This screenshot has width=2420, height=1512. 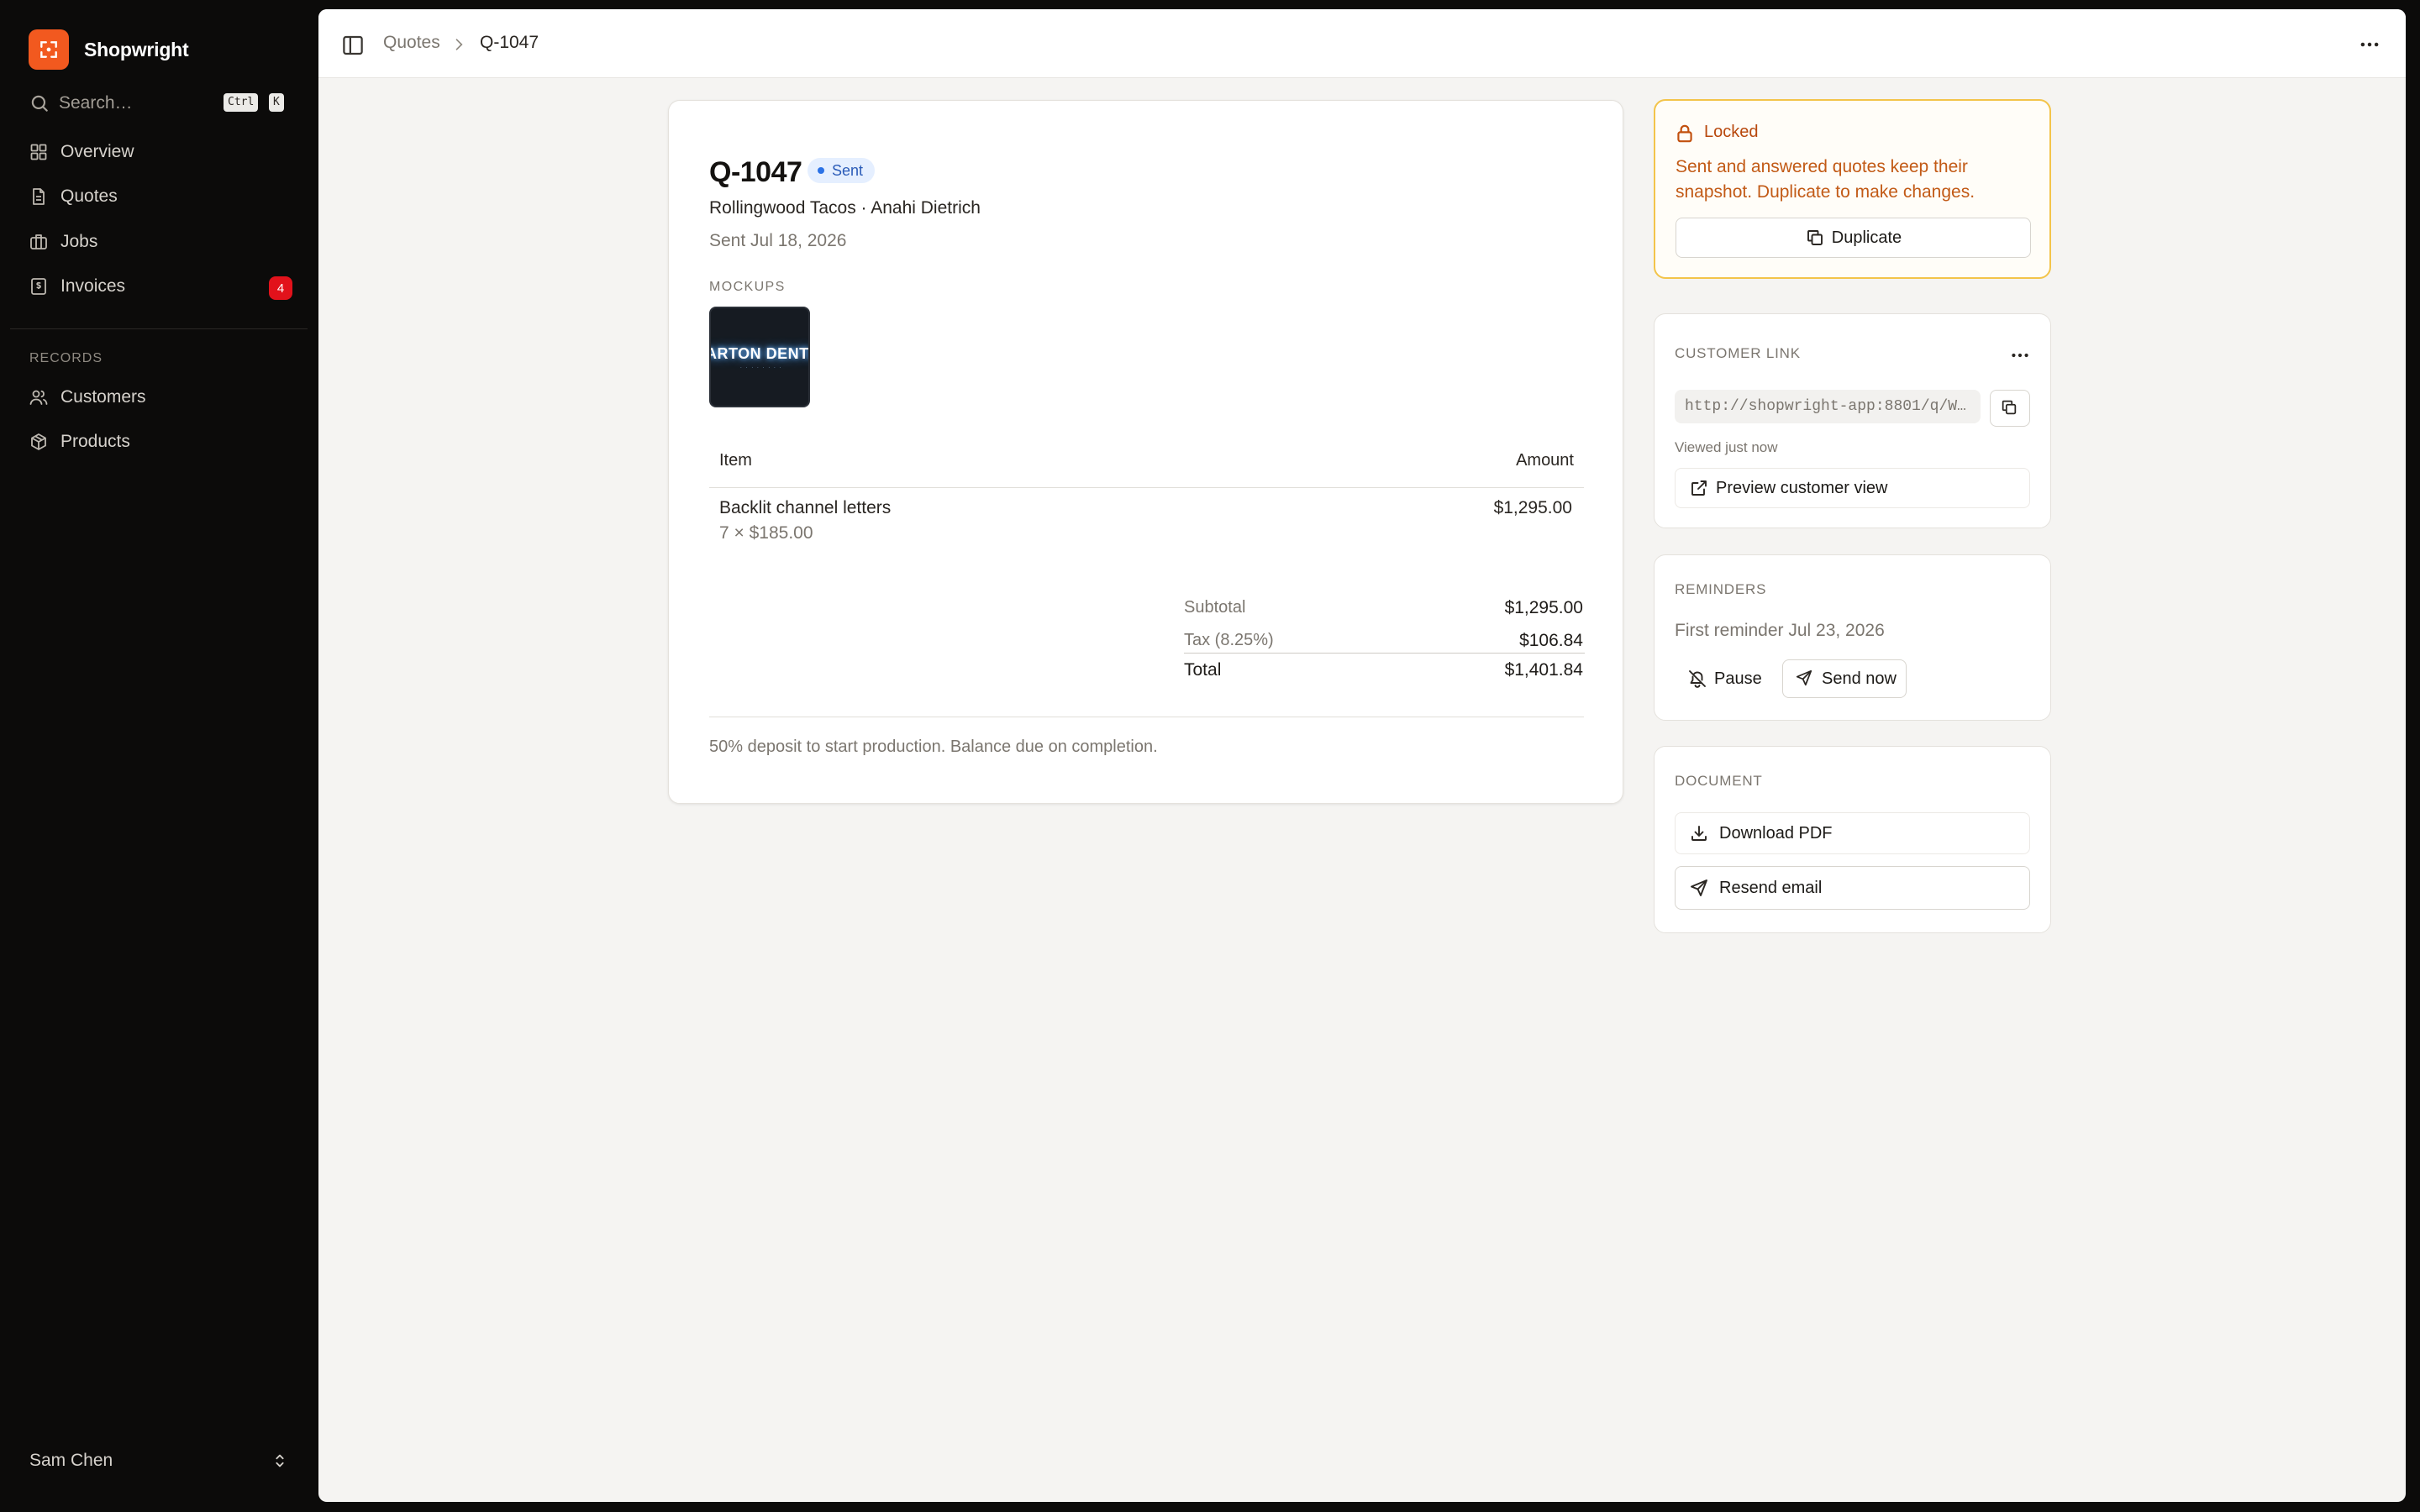 What do you see at coordinates (103, 397) in the screenshot?
I see `sidebar-item-label: Customers` at bounding box center [103, 397].